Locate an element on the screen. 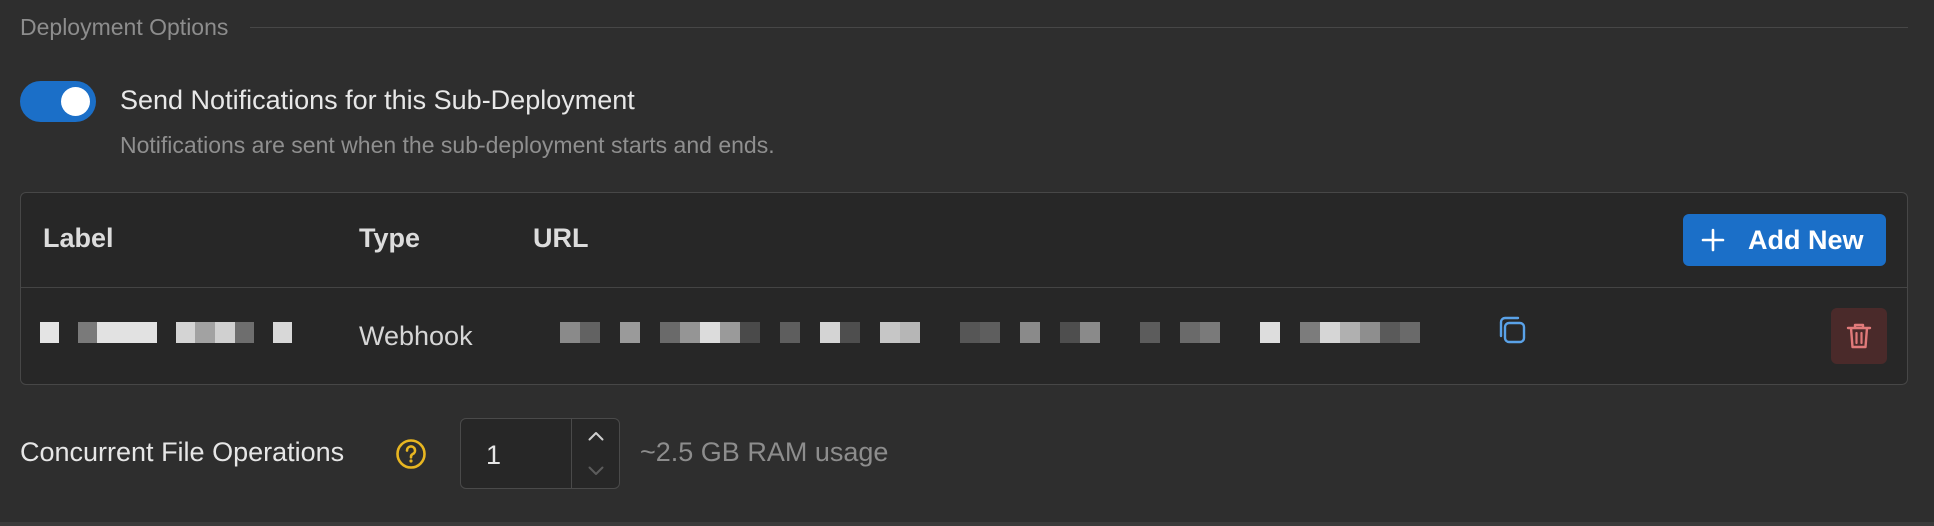  chevron-down-icon is located at coordinates (595, 470).